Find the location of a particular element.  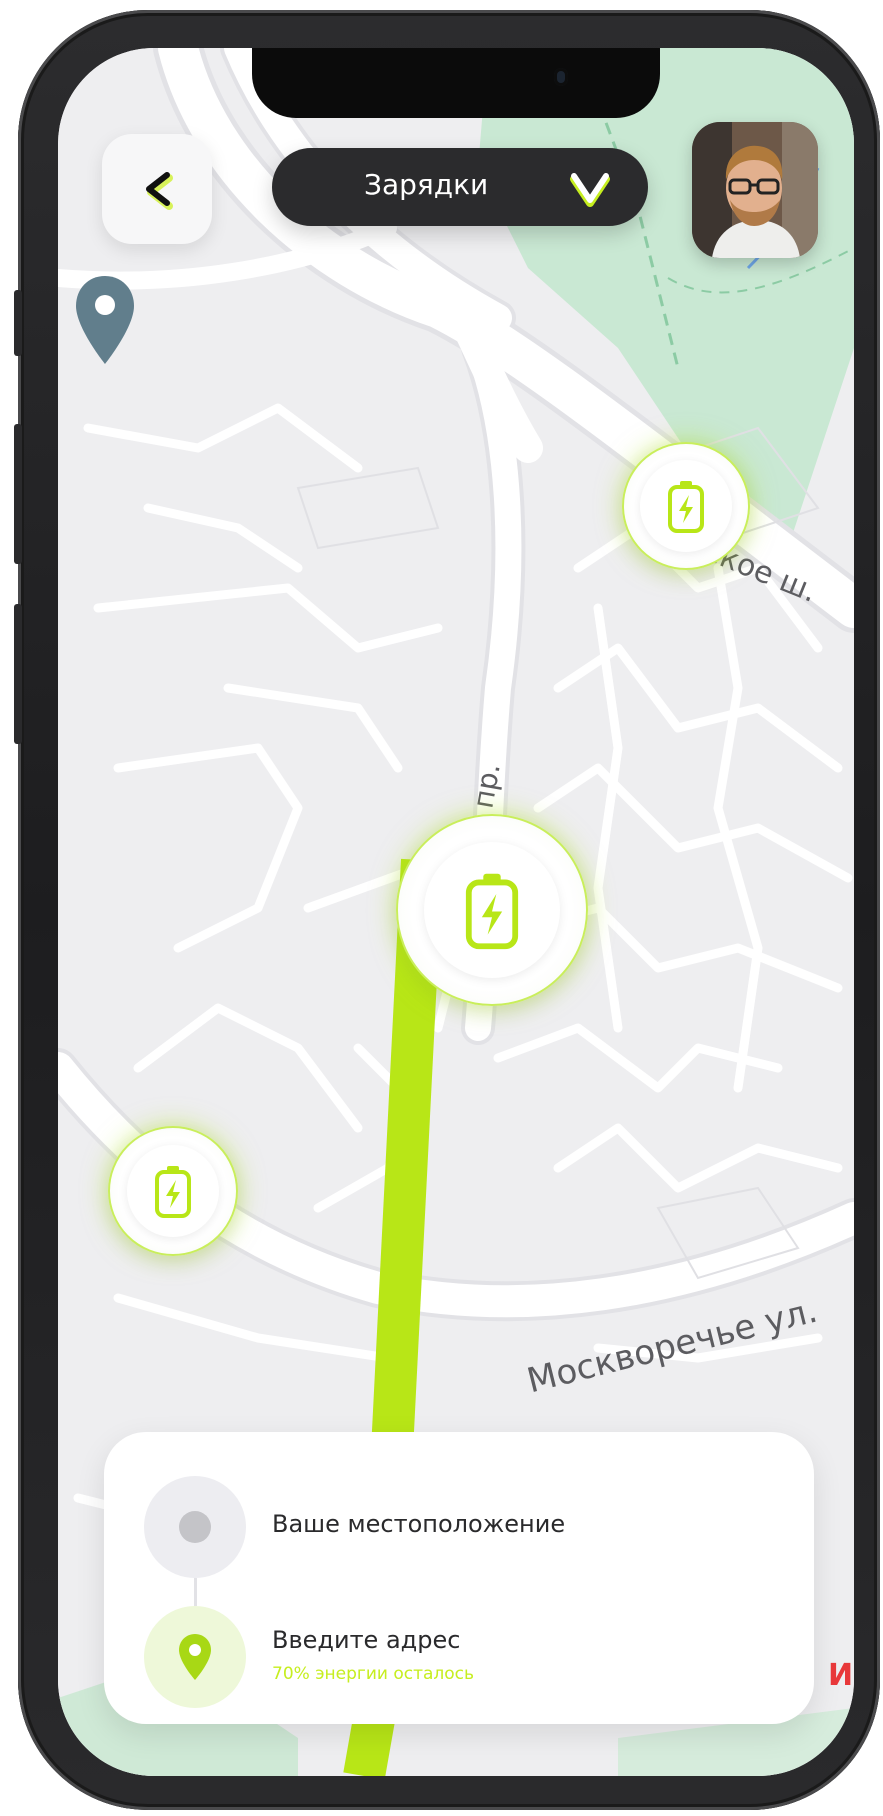

avatar-photo is located at coordinates (755, 190).